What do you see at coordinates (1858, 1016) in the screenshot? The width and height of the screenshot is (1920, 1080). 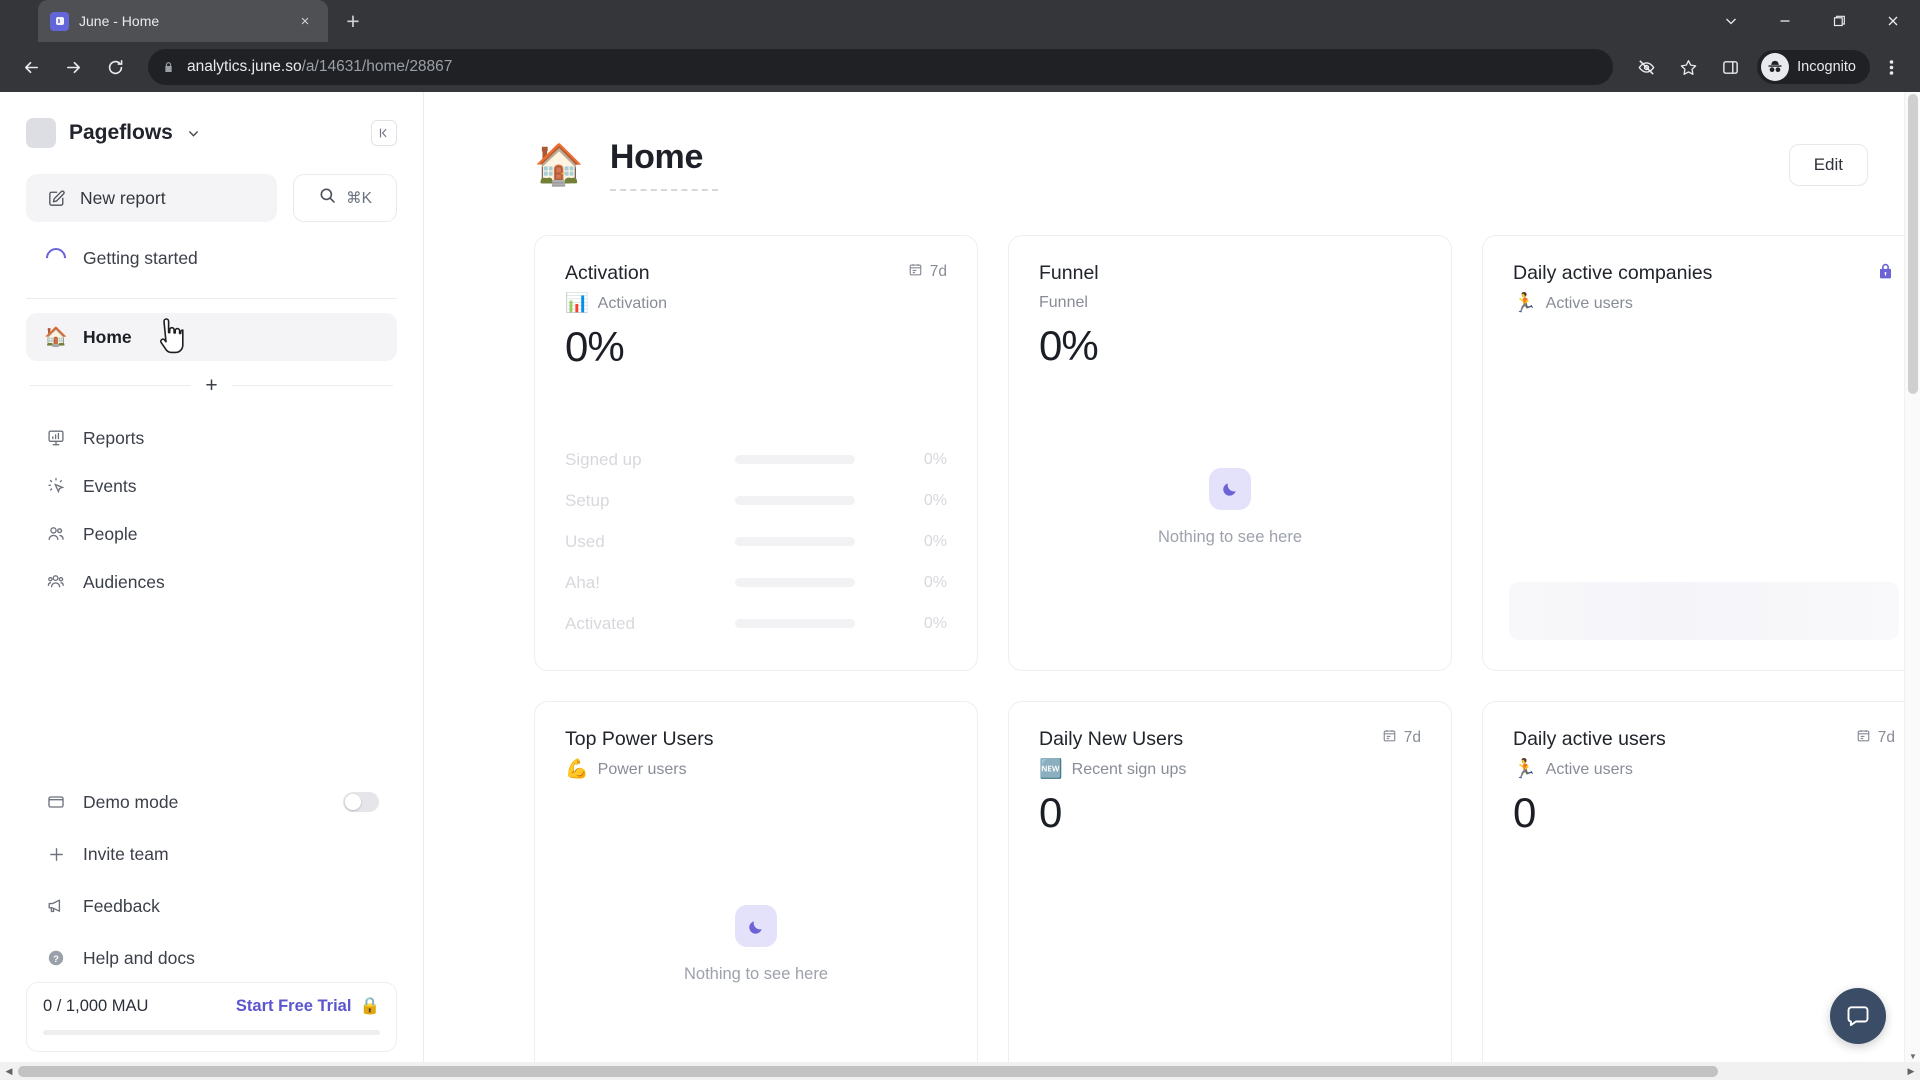 I see `chat-launcher-button` at bounding box center [1858, 1016].